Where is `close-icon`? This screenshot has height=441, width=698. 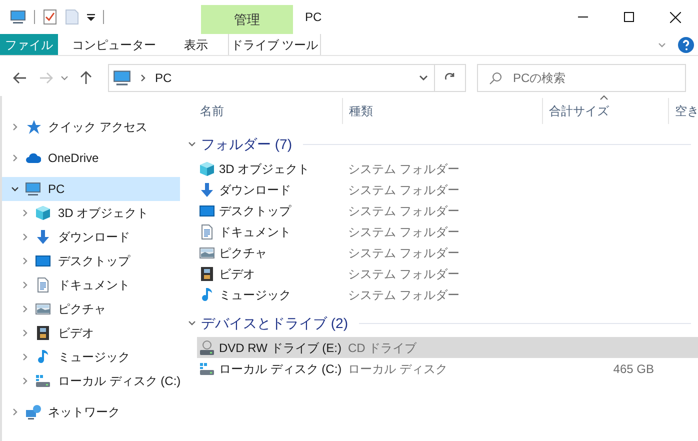
close-icon is located at coordinates (675, 17).